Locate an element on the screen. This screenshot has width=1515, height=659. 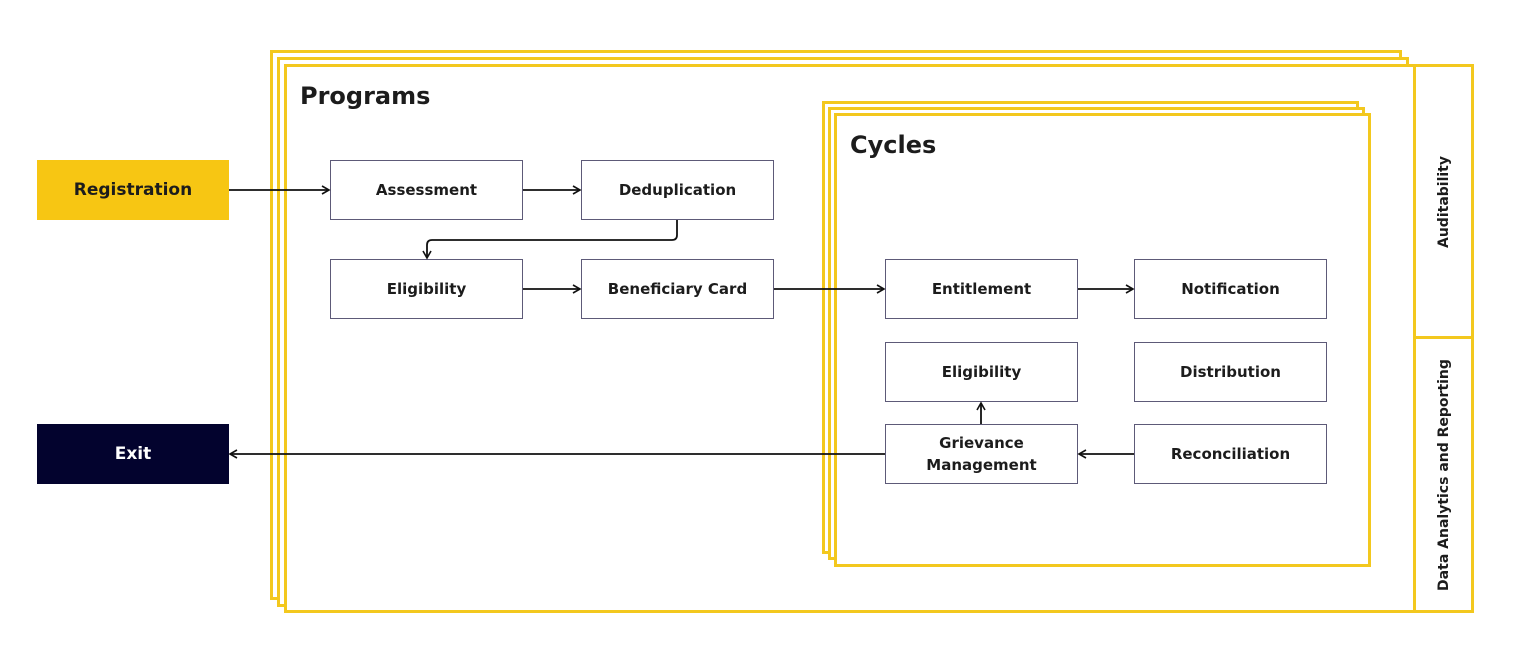
grievance-management-node: Grievance Management is located at coordinates (981, 454).